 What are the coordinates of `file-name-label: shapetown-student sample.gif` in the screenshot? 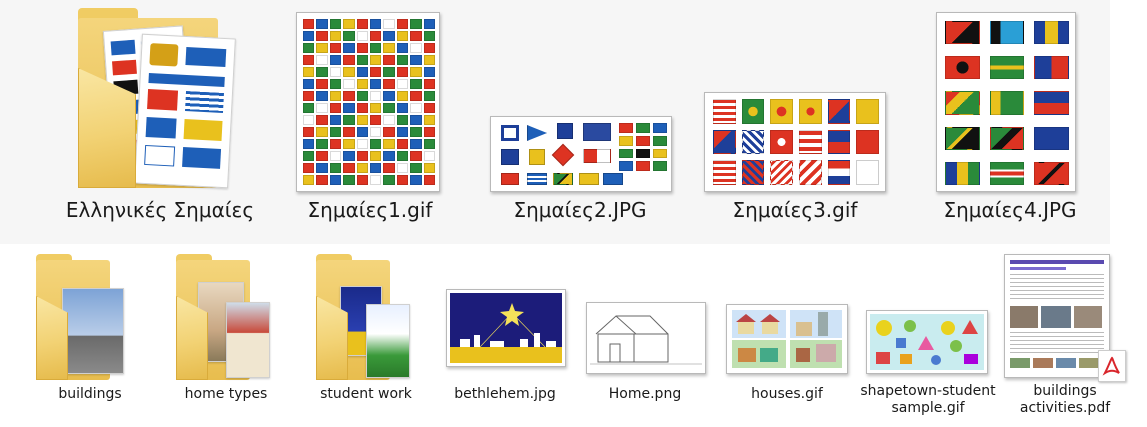 It's located at (928, 399).